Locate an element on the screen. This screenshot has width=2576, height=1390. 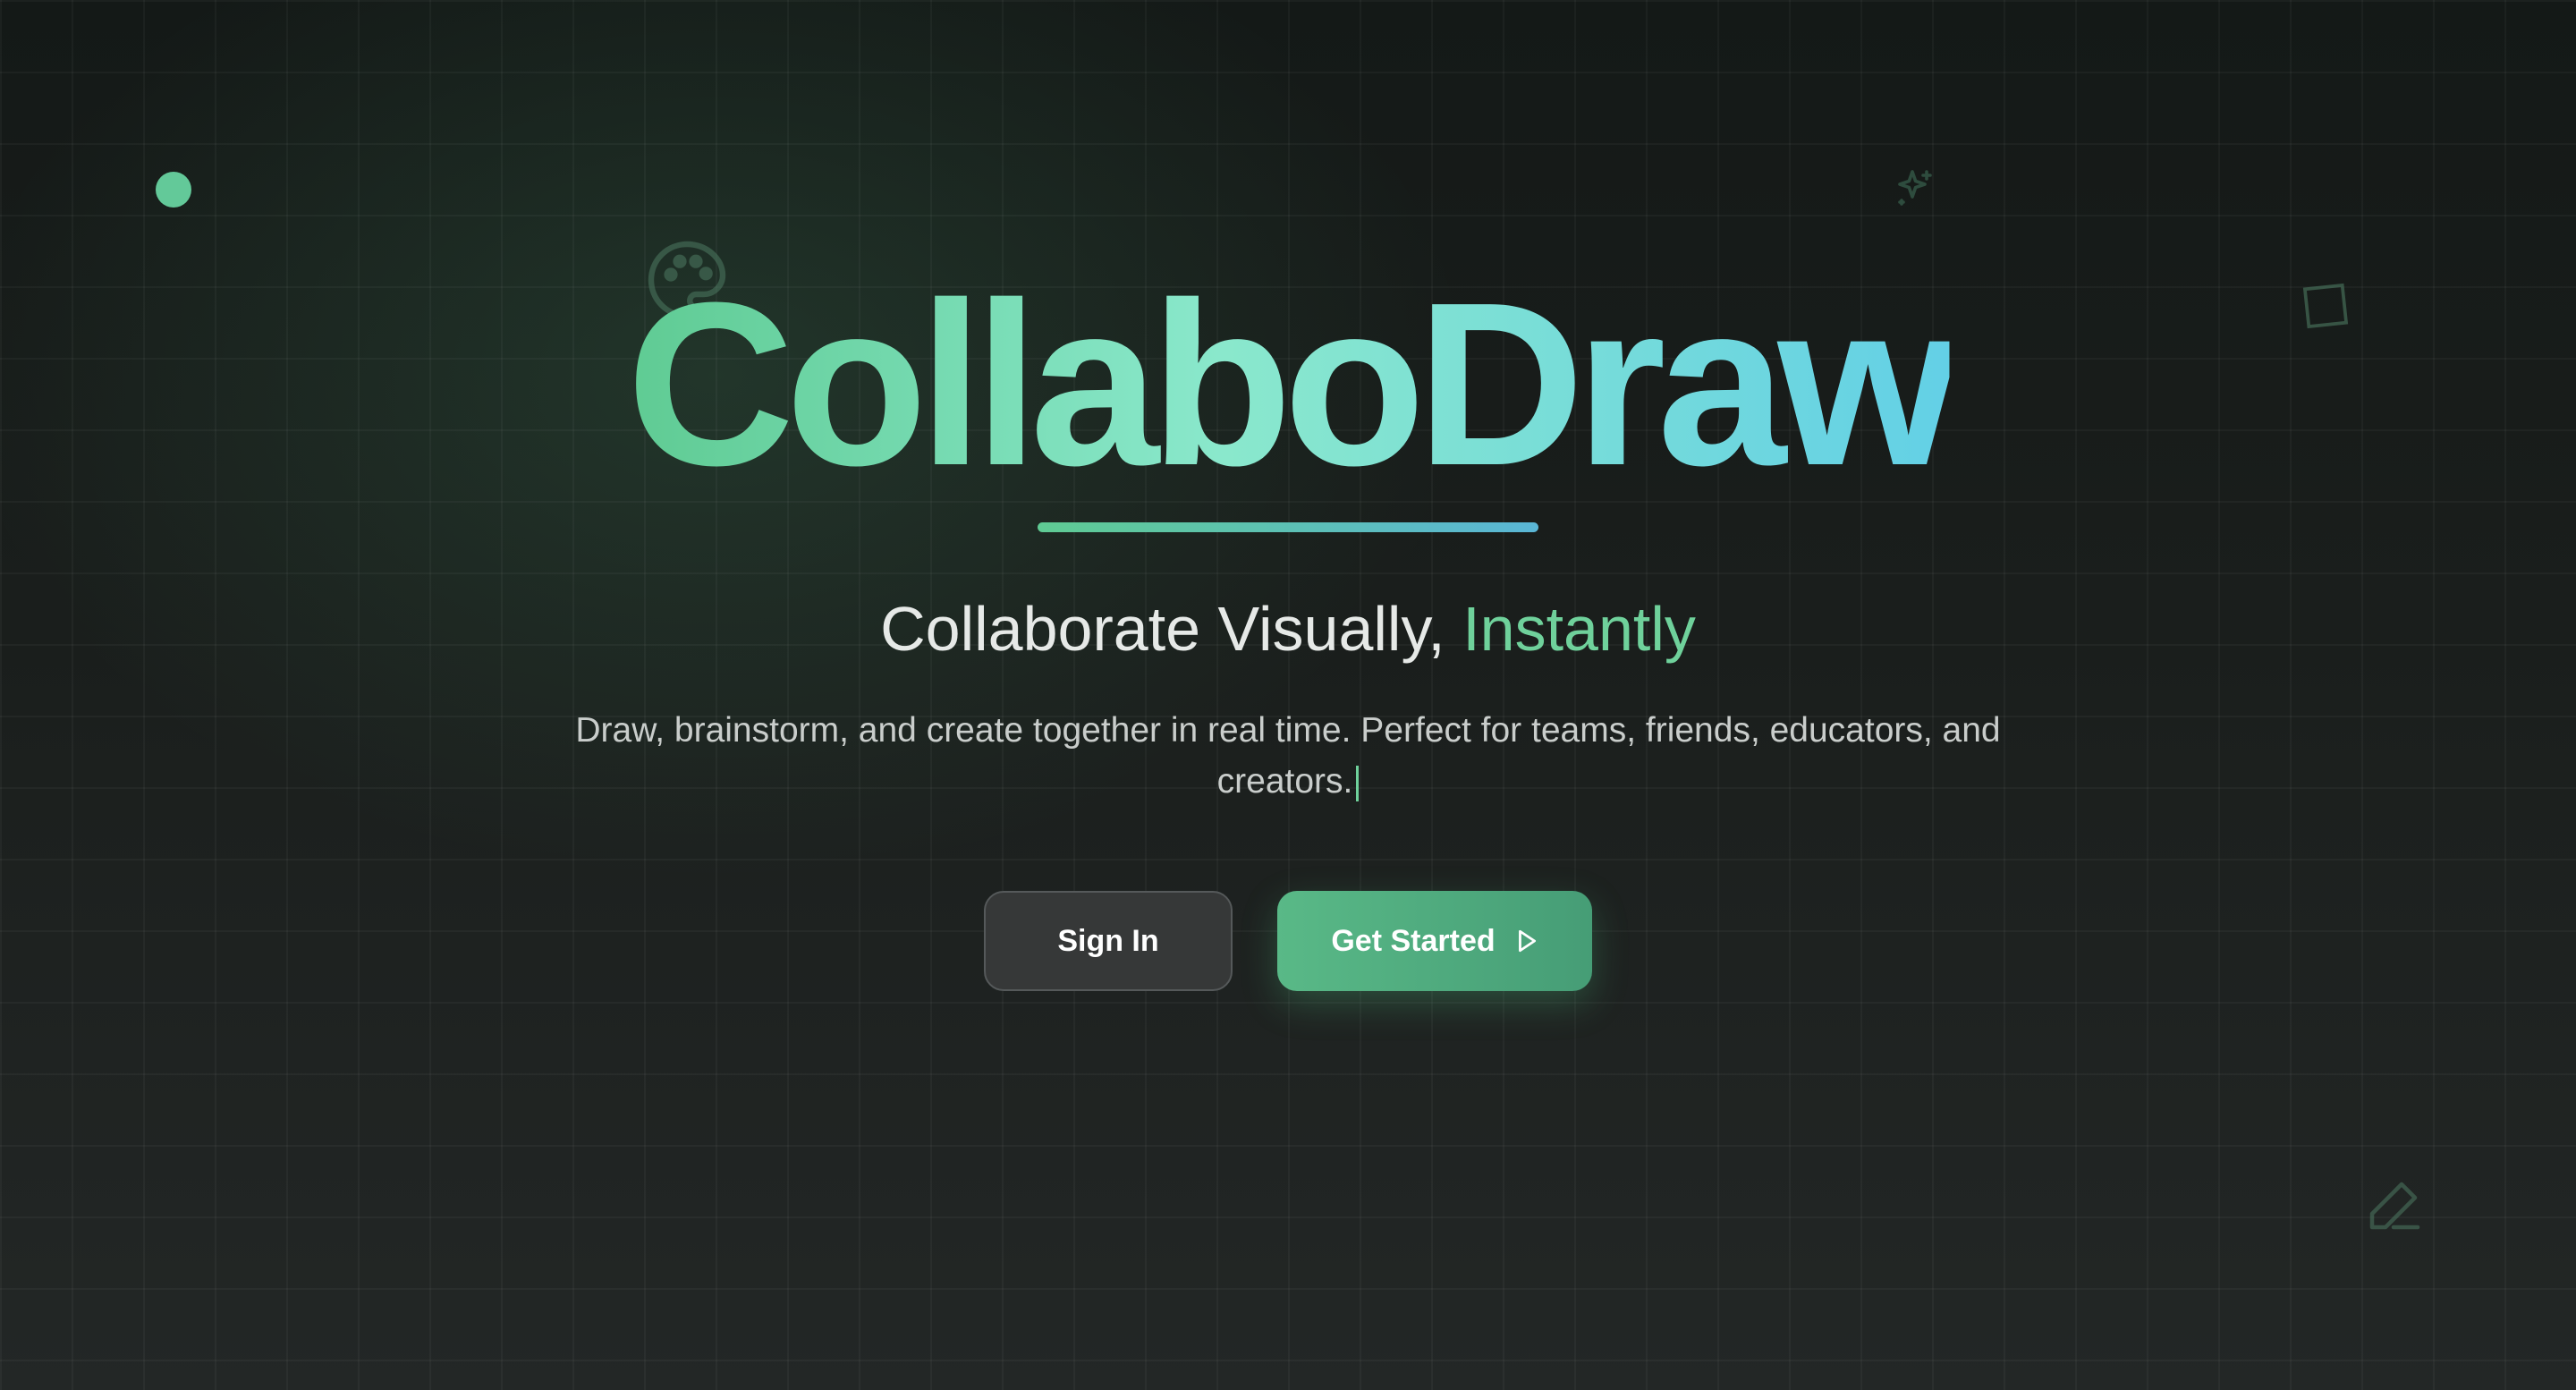
sign-in-label: Sign In is located at coordinates (1108, 940).